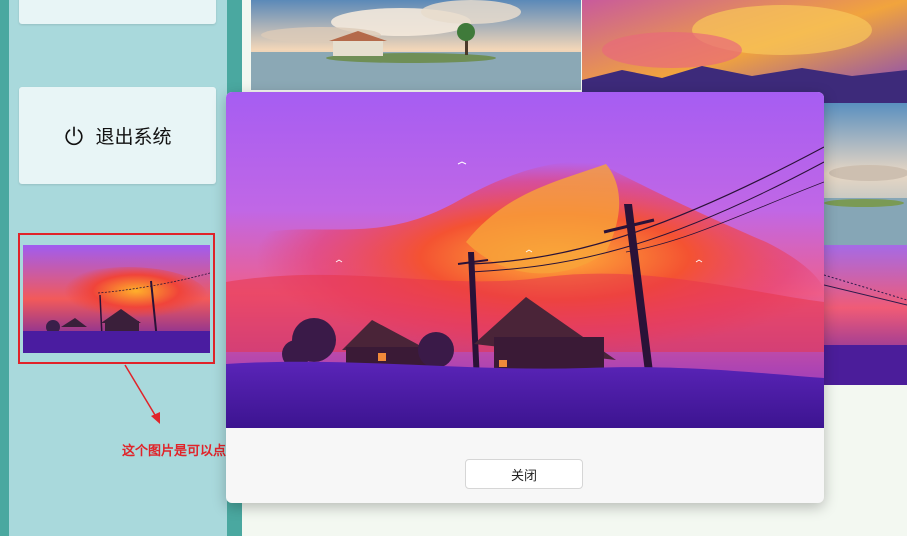 This screenshot has width=907, height=536. What do you see at coordinates (133, 137) in the screenshot?
I see `logout-label: 退出系统` at bounding box center [133, 137].